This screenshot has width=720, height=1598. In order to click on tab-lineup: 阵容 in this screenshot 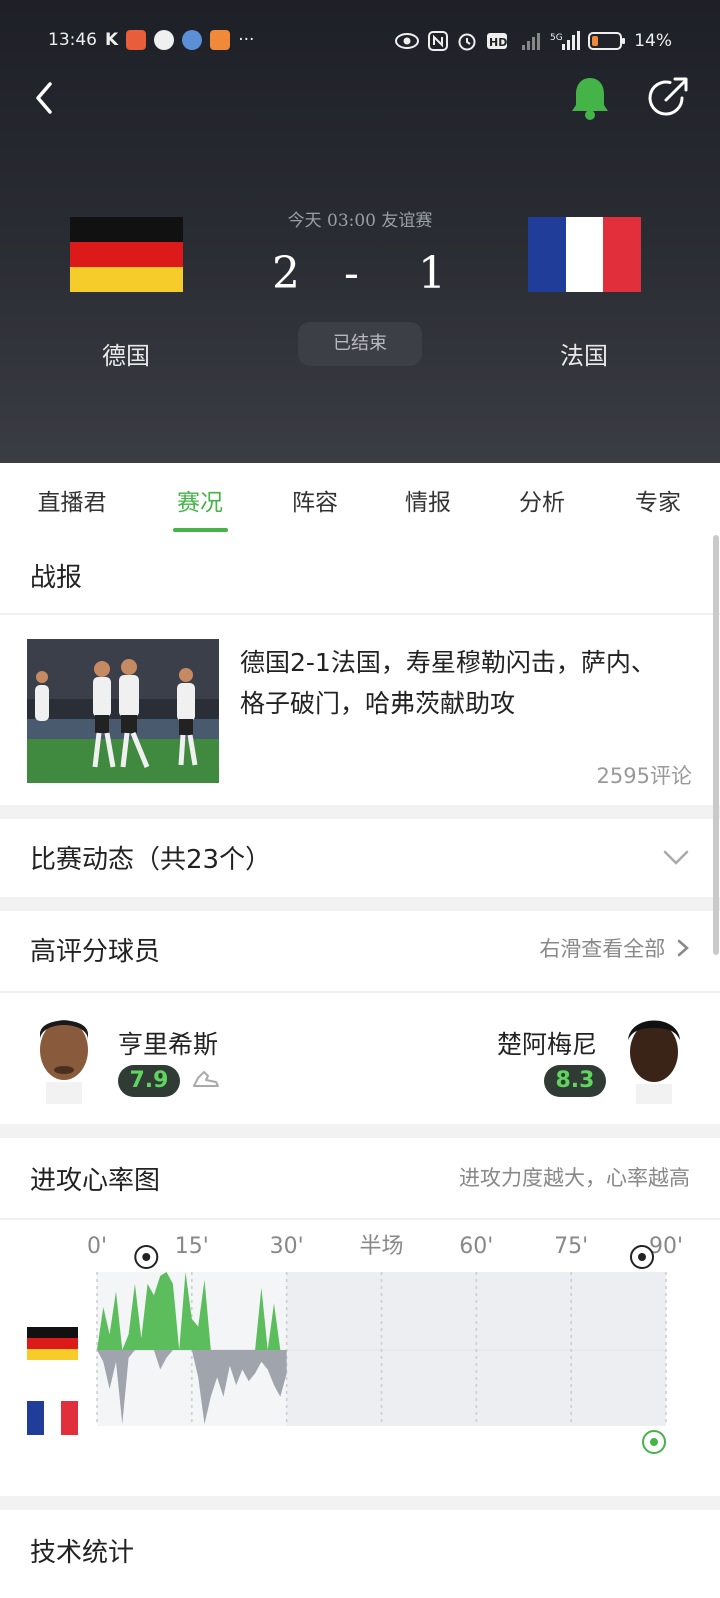, I will do `click(315, 500)`.